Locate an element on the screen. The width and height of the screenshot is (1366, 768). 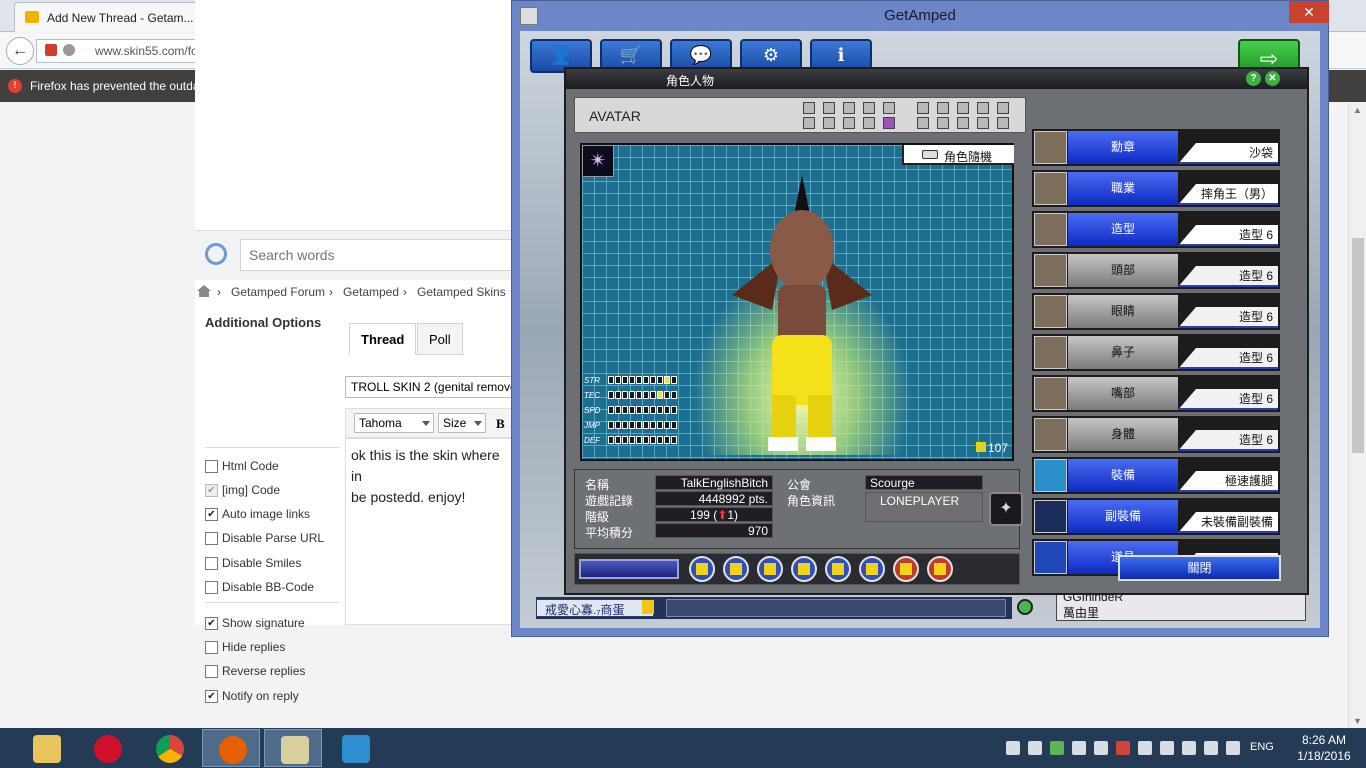
guild-emblem-icon: ✦ is located at coordinates (1006, 509).